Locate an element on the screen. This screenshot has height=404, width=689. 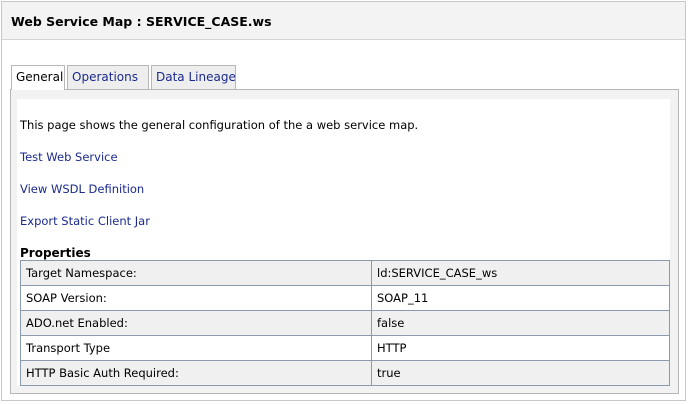
tab-general: General is located at coordinates (38, 77).